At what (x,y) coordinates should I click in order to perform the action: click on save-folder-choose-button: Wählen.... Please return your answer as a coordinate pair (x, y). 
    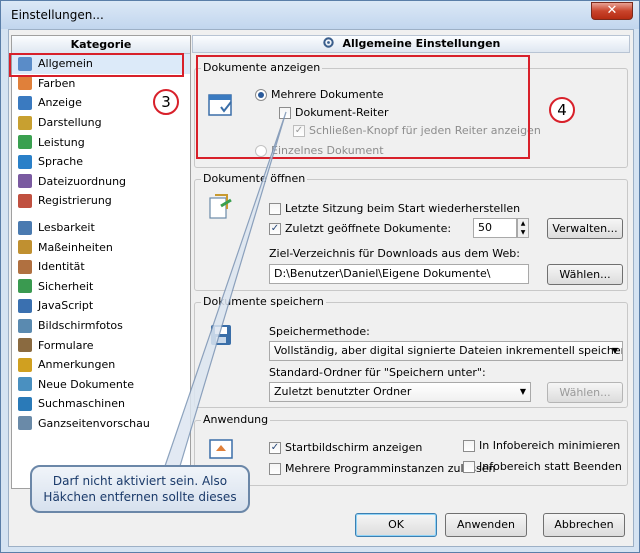
    Looking at the image, I should click on (585, 392).